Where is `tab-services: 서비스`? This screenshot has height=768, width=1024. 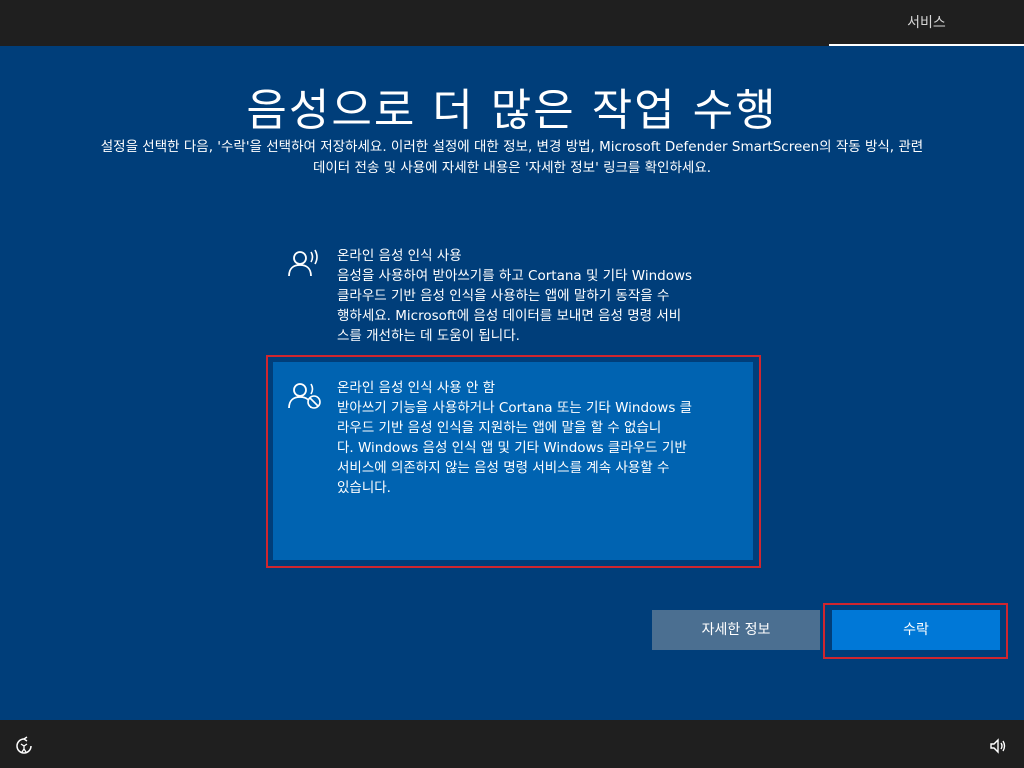
tab-services: 서비스 is located at coordinates (926, 23).